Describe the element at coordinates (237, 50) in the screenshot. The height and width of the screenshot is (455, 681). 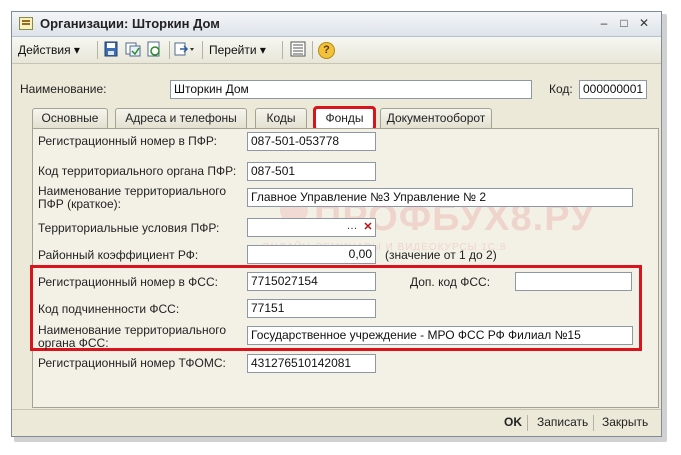
I see `goto-menu: Перейти ▾` at that location.